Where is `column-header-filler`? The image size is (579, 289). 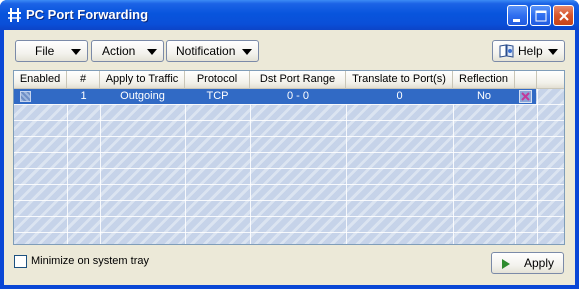 column-header-filler is located at coordinates (550, 80).